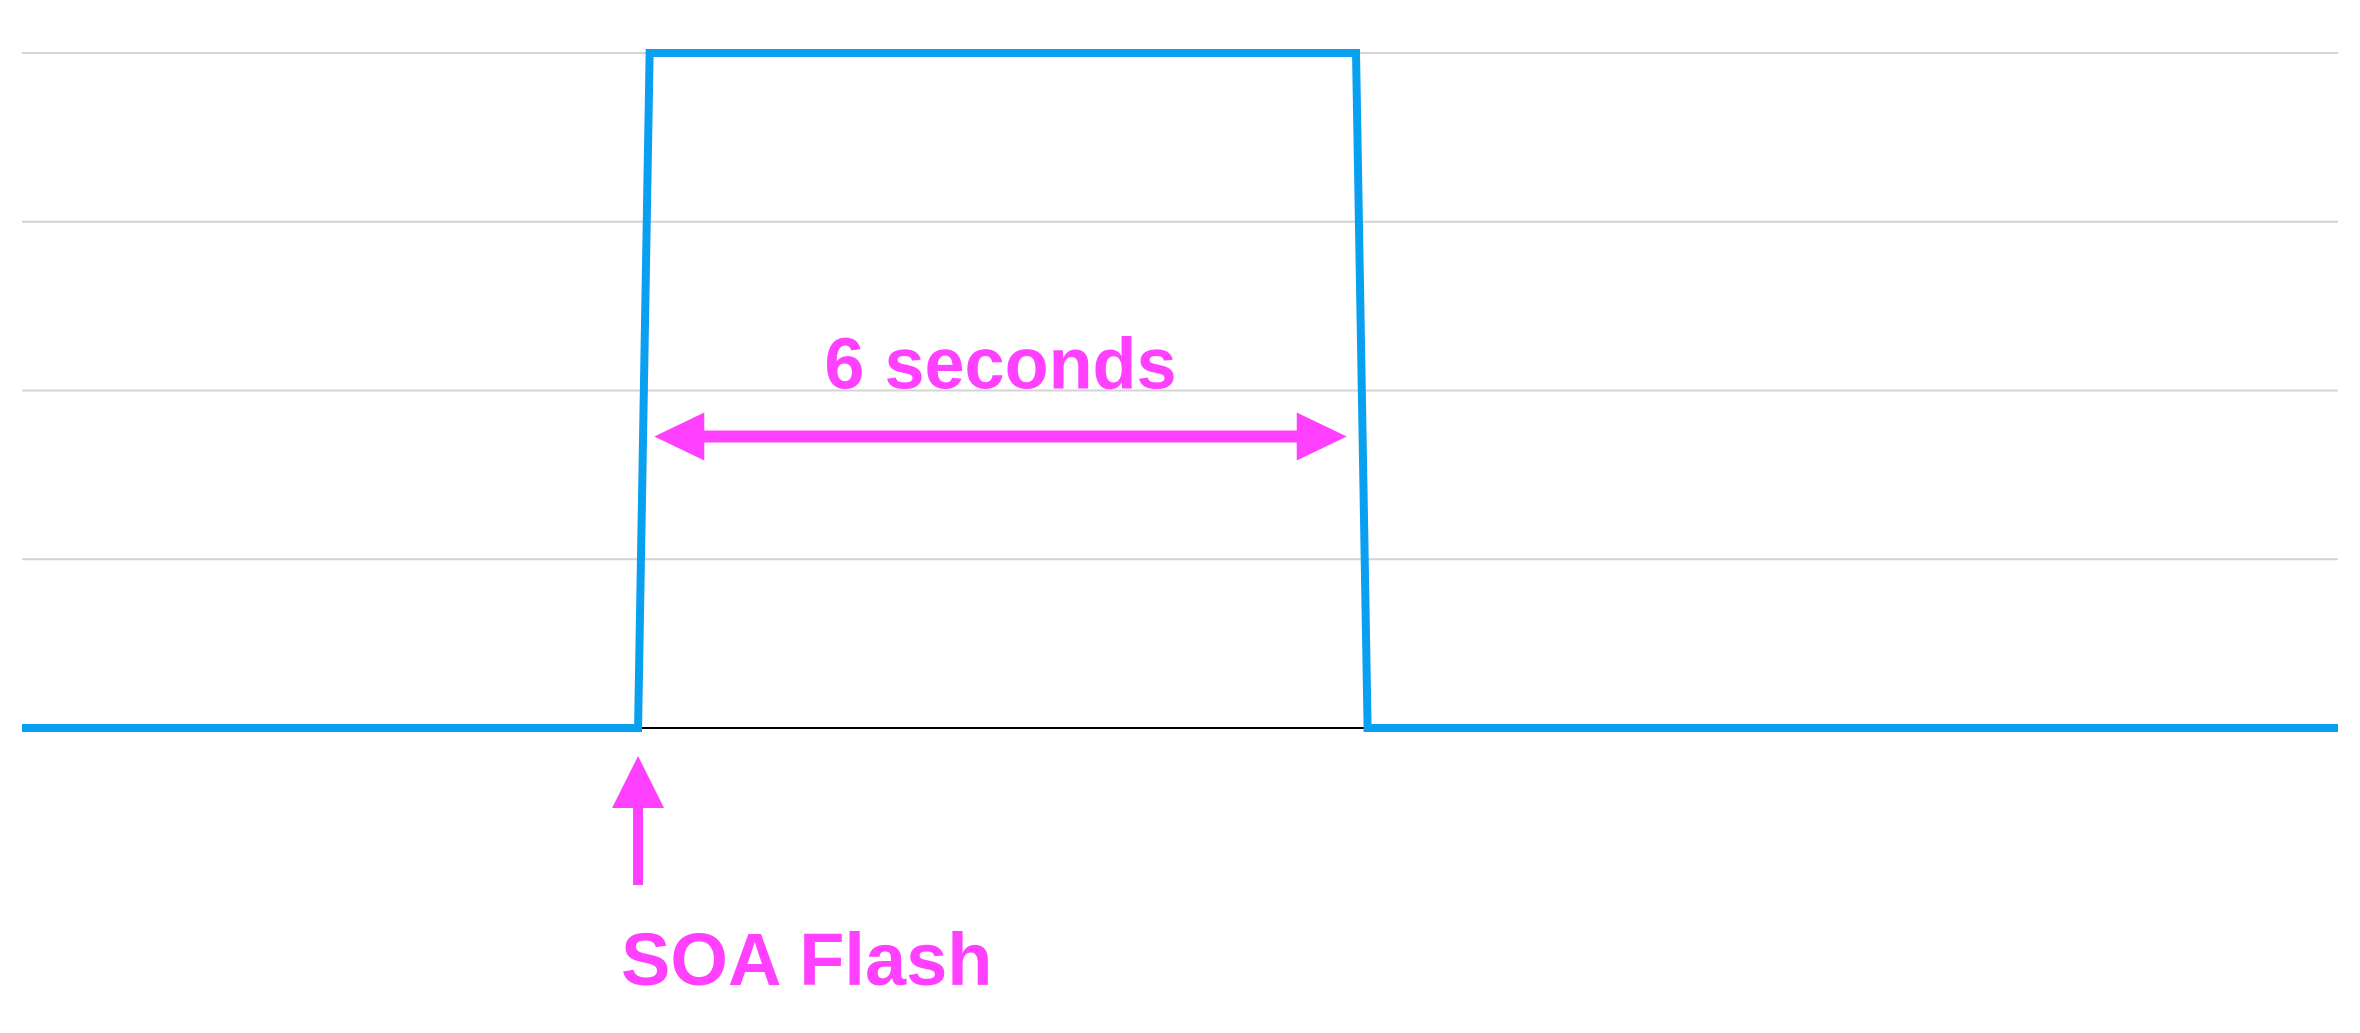 Image resolution: width=2360 pixels, height=1033 pixels. I want to click on duration-label: 6 seconds, so click(1000, 365).